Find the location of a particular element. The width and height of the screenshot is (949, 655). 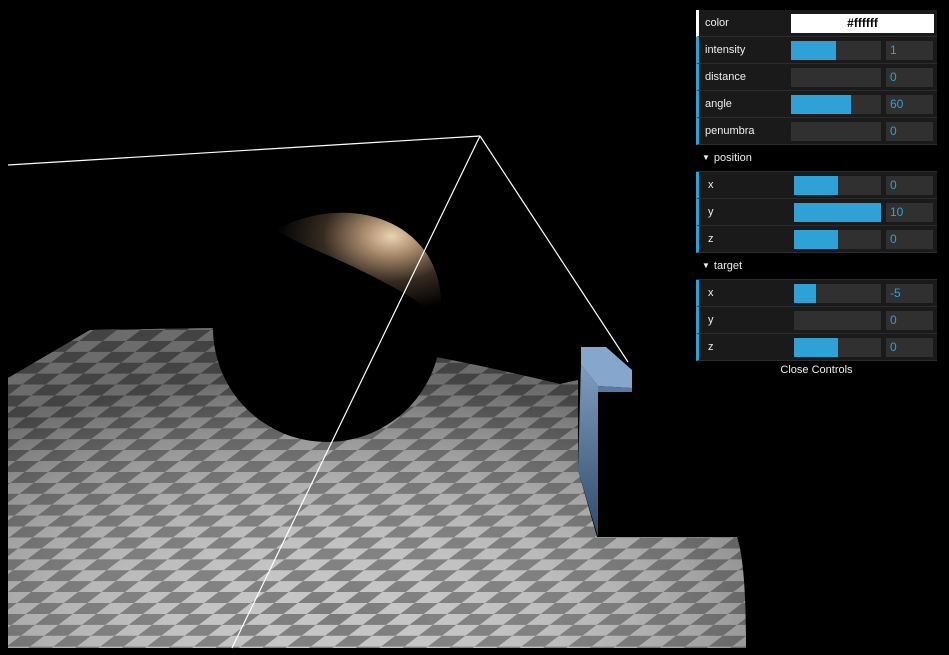

distance-label: distance is located at coordinates (725, 77).